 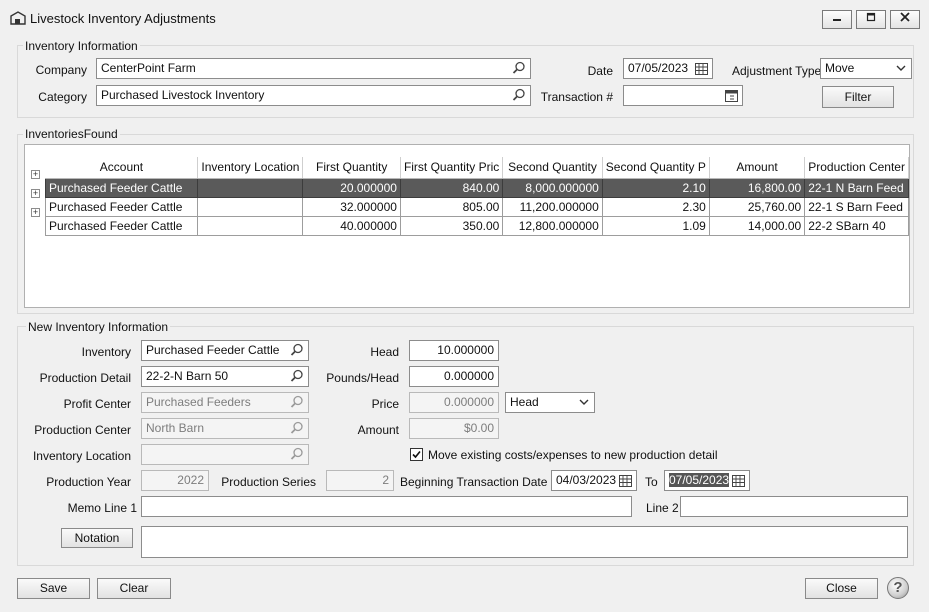 What do you see at coordinates (898, 588) in the screenshot?
I see `help-icon: ?` at bounding box center [898, 588].